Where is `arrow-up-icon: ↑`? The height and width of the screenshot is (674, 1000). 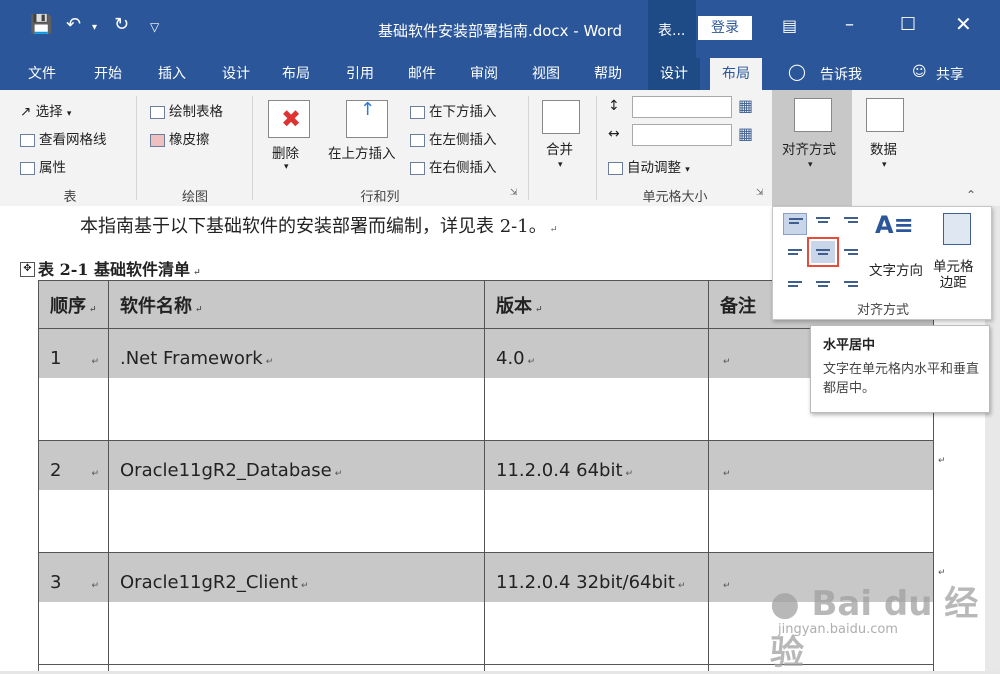 arrow-up-icon: ↑ is located at coordinates (368, 109).